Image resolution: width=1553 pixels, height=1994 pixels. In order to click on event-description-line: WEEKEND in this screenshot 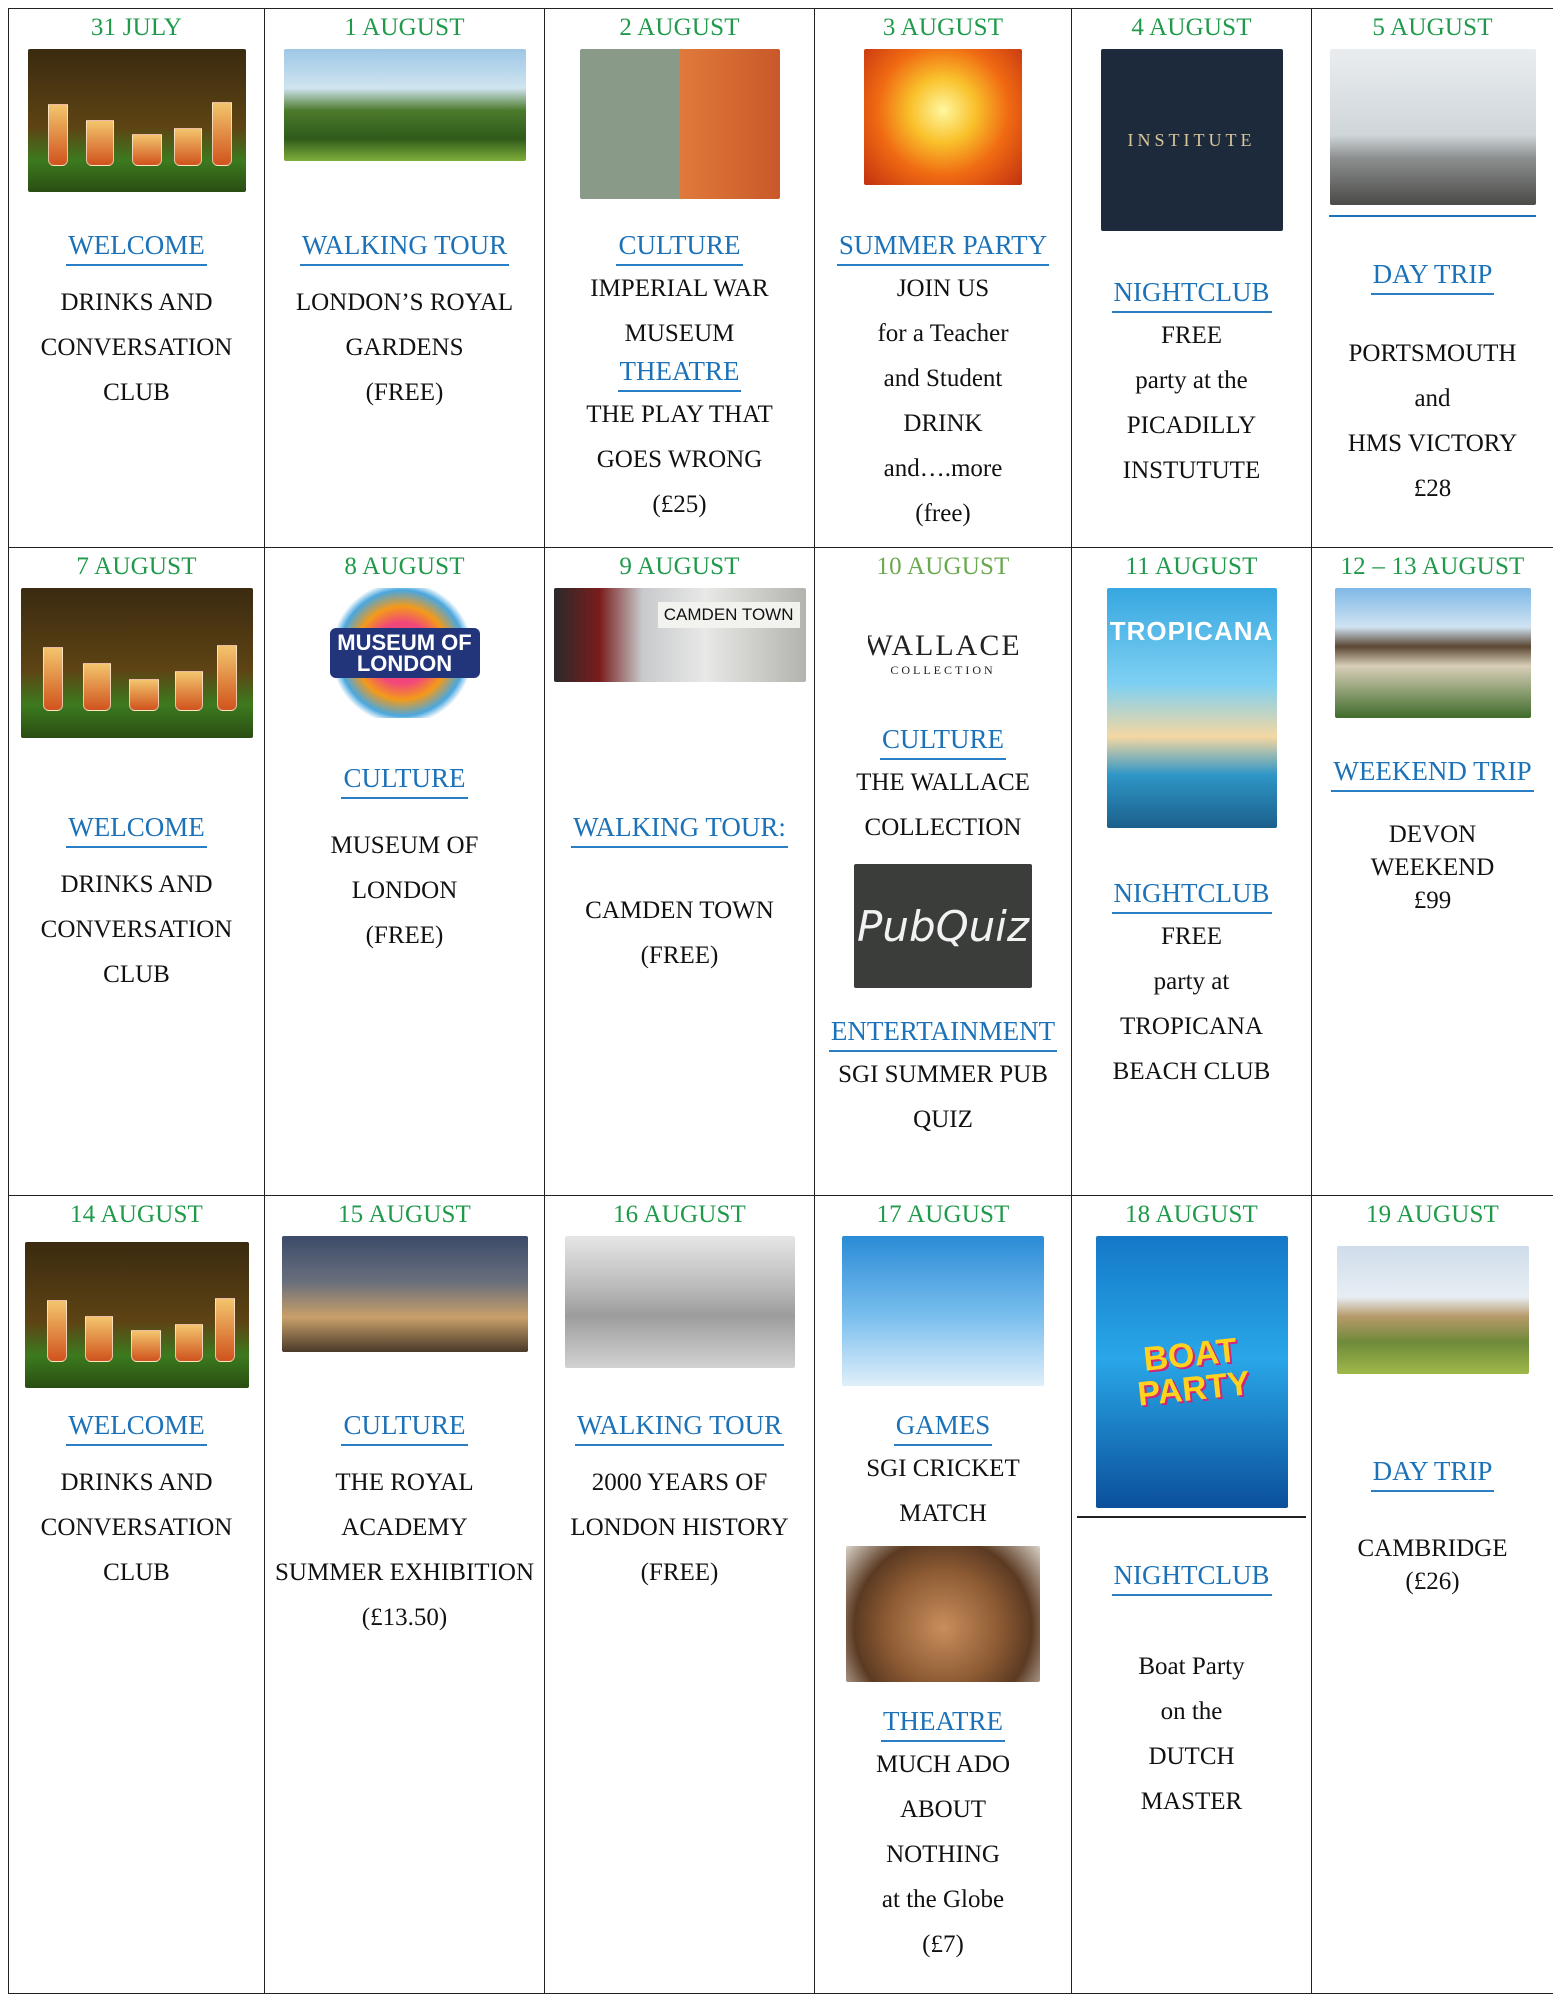, I will do `click(1433, 867)`.